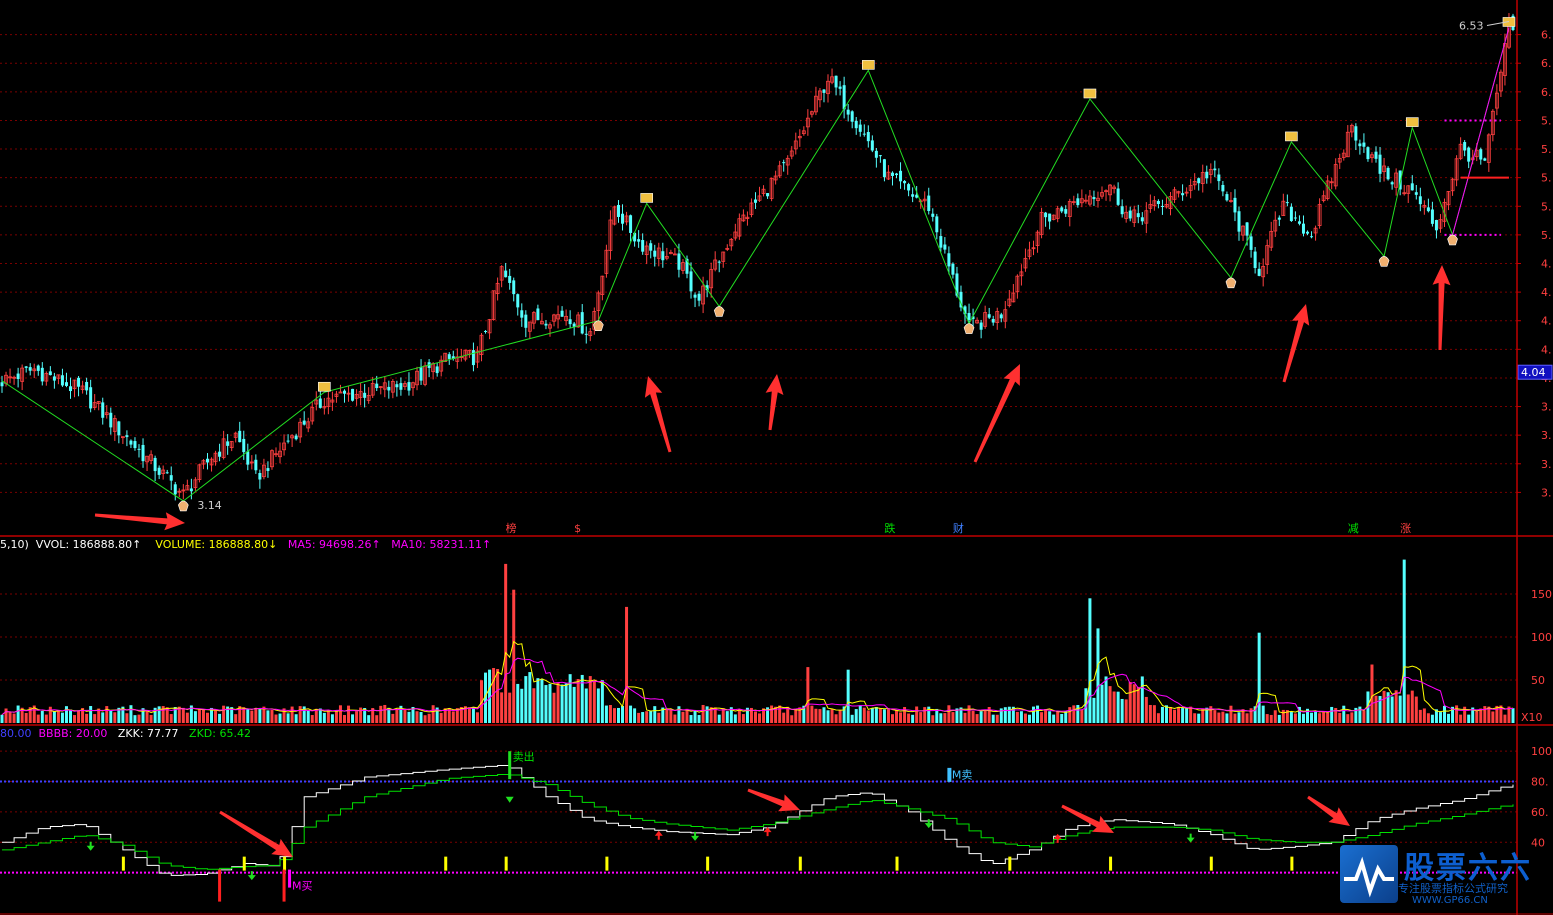 This screenshot has height=915, width=1553. Describe the element at coordinates (1540, 812) in the screenshot. I see `osc-ytick-label: 60.` at that location.